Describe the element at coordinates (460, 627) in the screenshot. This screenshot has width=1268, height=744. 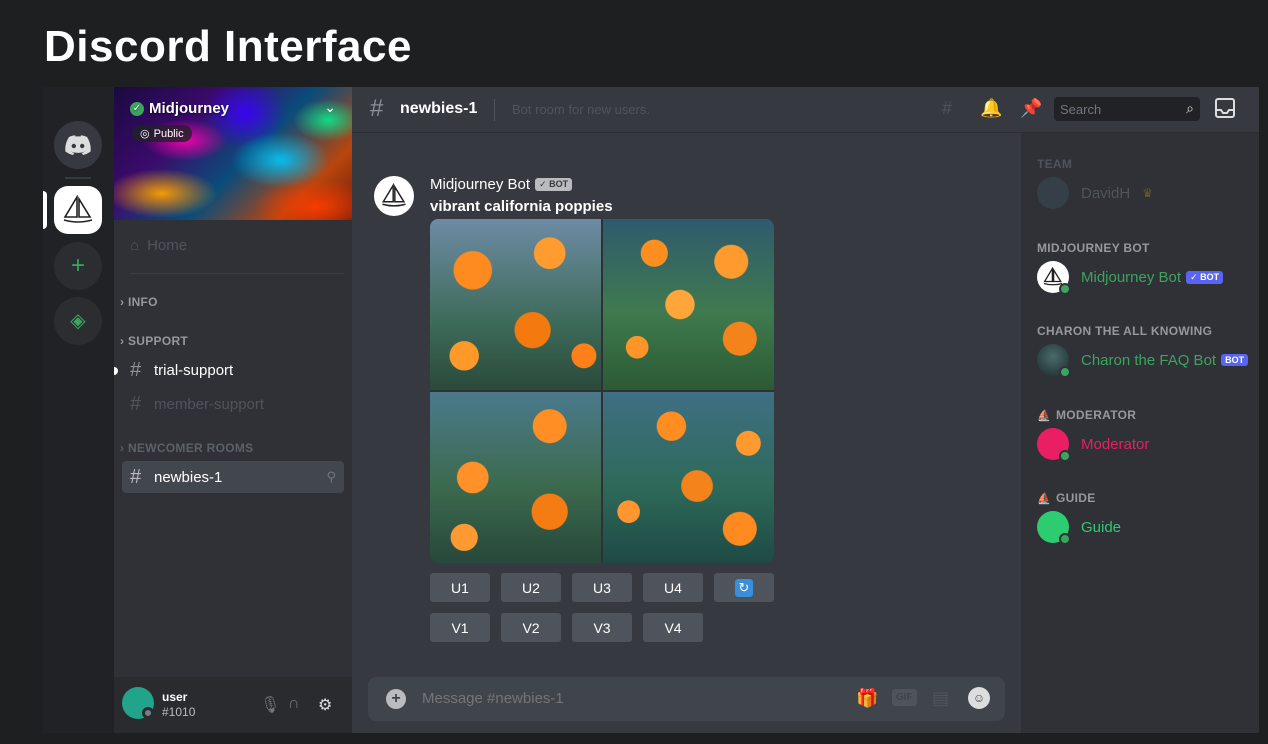
I see `variation-button-1: V1` at that location.